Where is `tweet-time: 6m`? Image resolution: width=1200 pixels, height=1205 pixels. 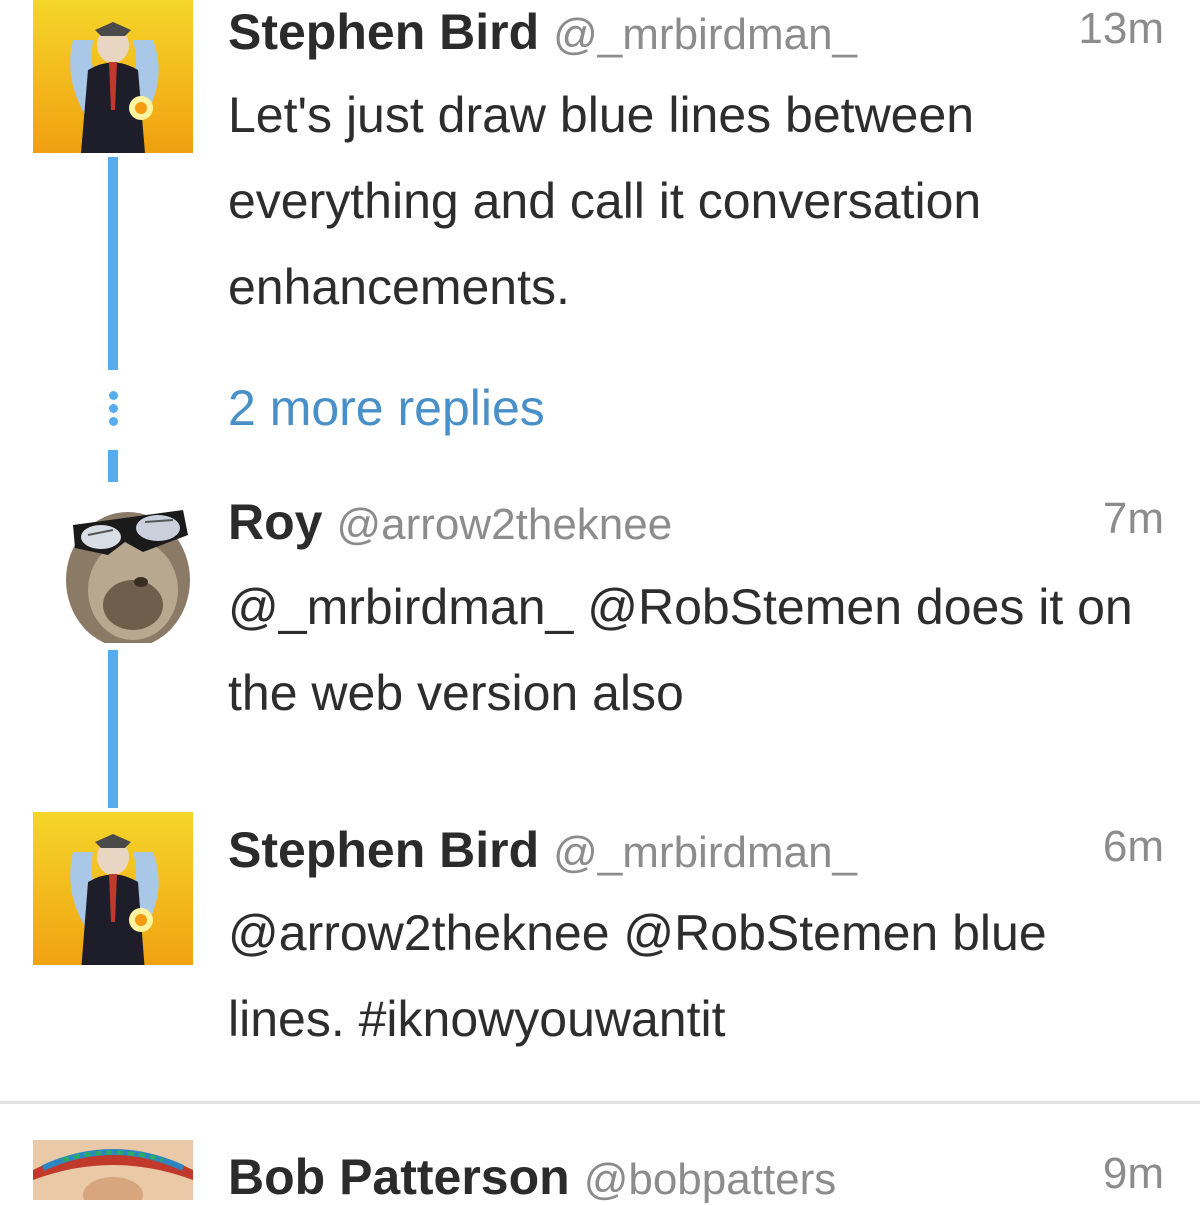 tweet-time: 6m is located at coordinates (1133, 846).